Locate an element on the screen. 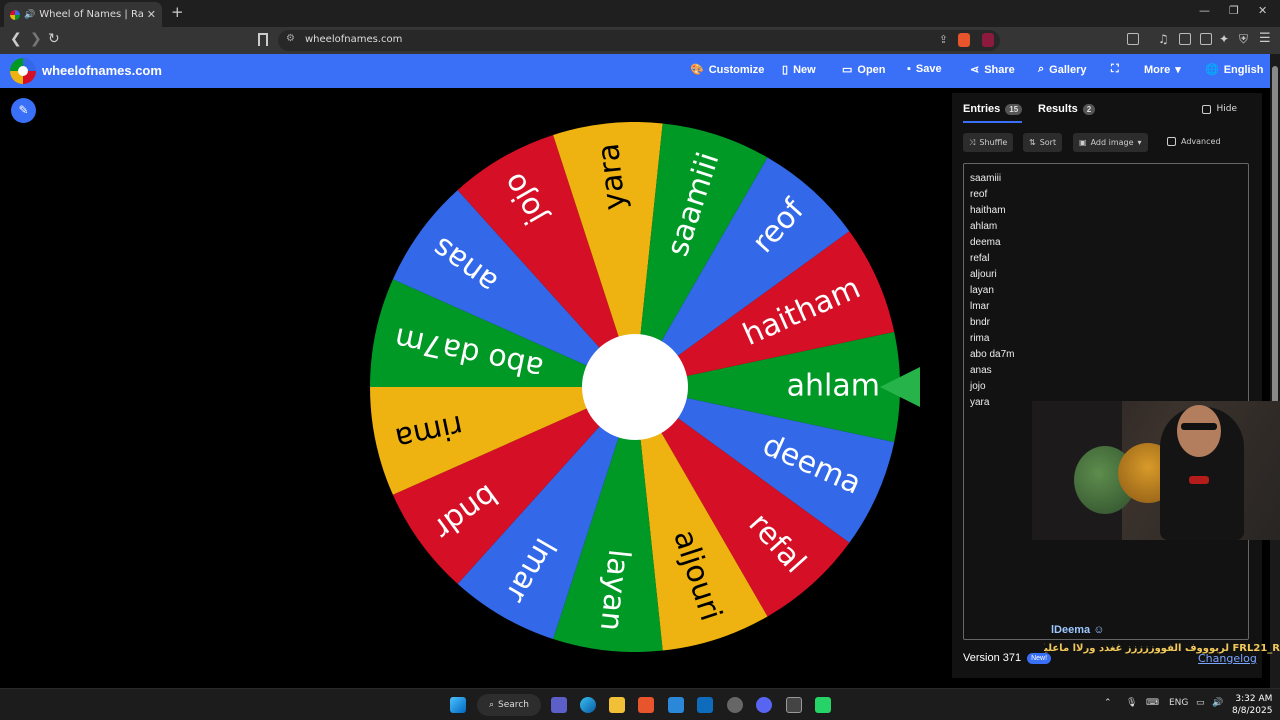  restore-icon: ❐ is located at coordinates (1234, 10).